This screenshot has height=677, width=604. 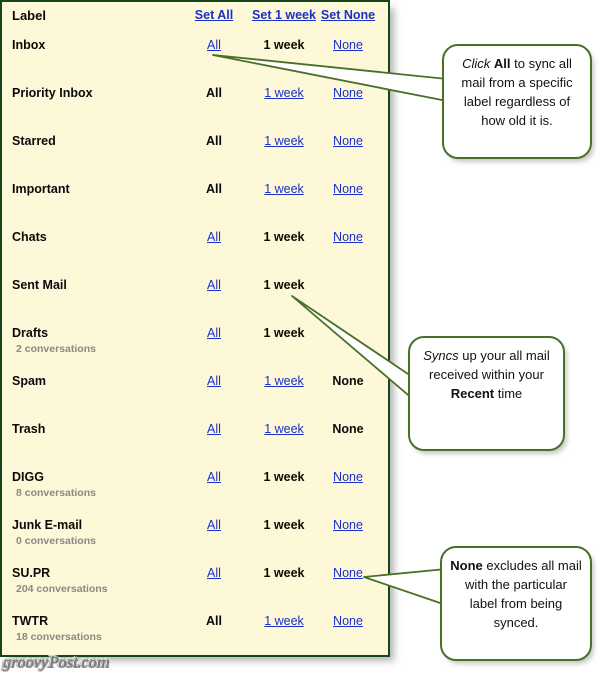 What do you see at coordinates (195, 533) in the screenshot?
I see `table-row: Junk E-mail 0 conversations All 1 week None` at bounding box center [195, 533].